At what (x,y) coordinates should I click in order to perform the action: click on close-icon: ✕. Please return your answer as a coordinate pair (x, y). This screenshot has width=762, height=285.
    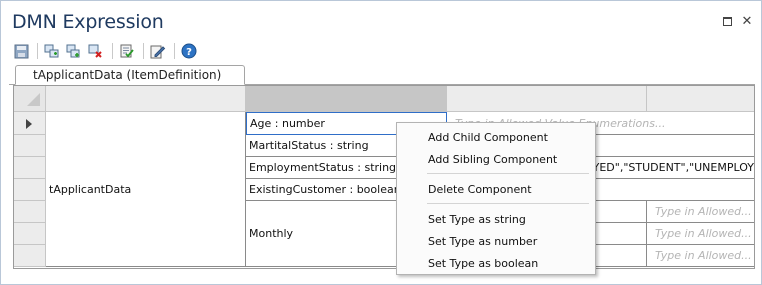
    Looking at the image, I should click on (747, 21).